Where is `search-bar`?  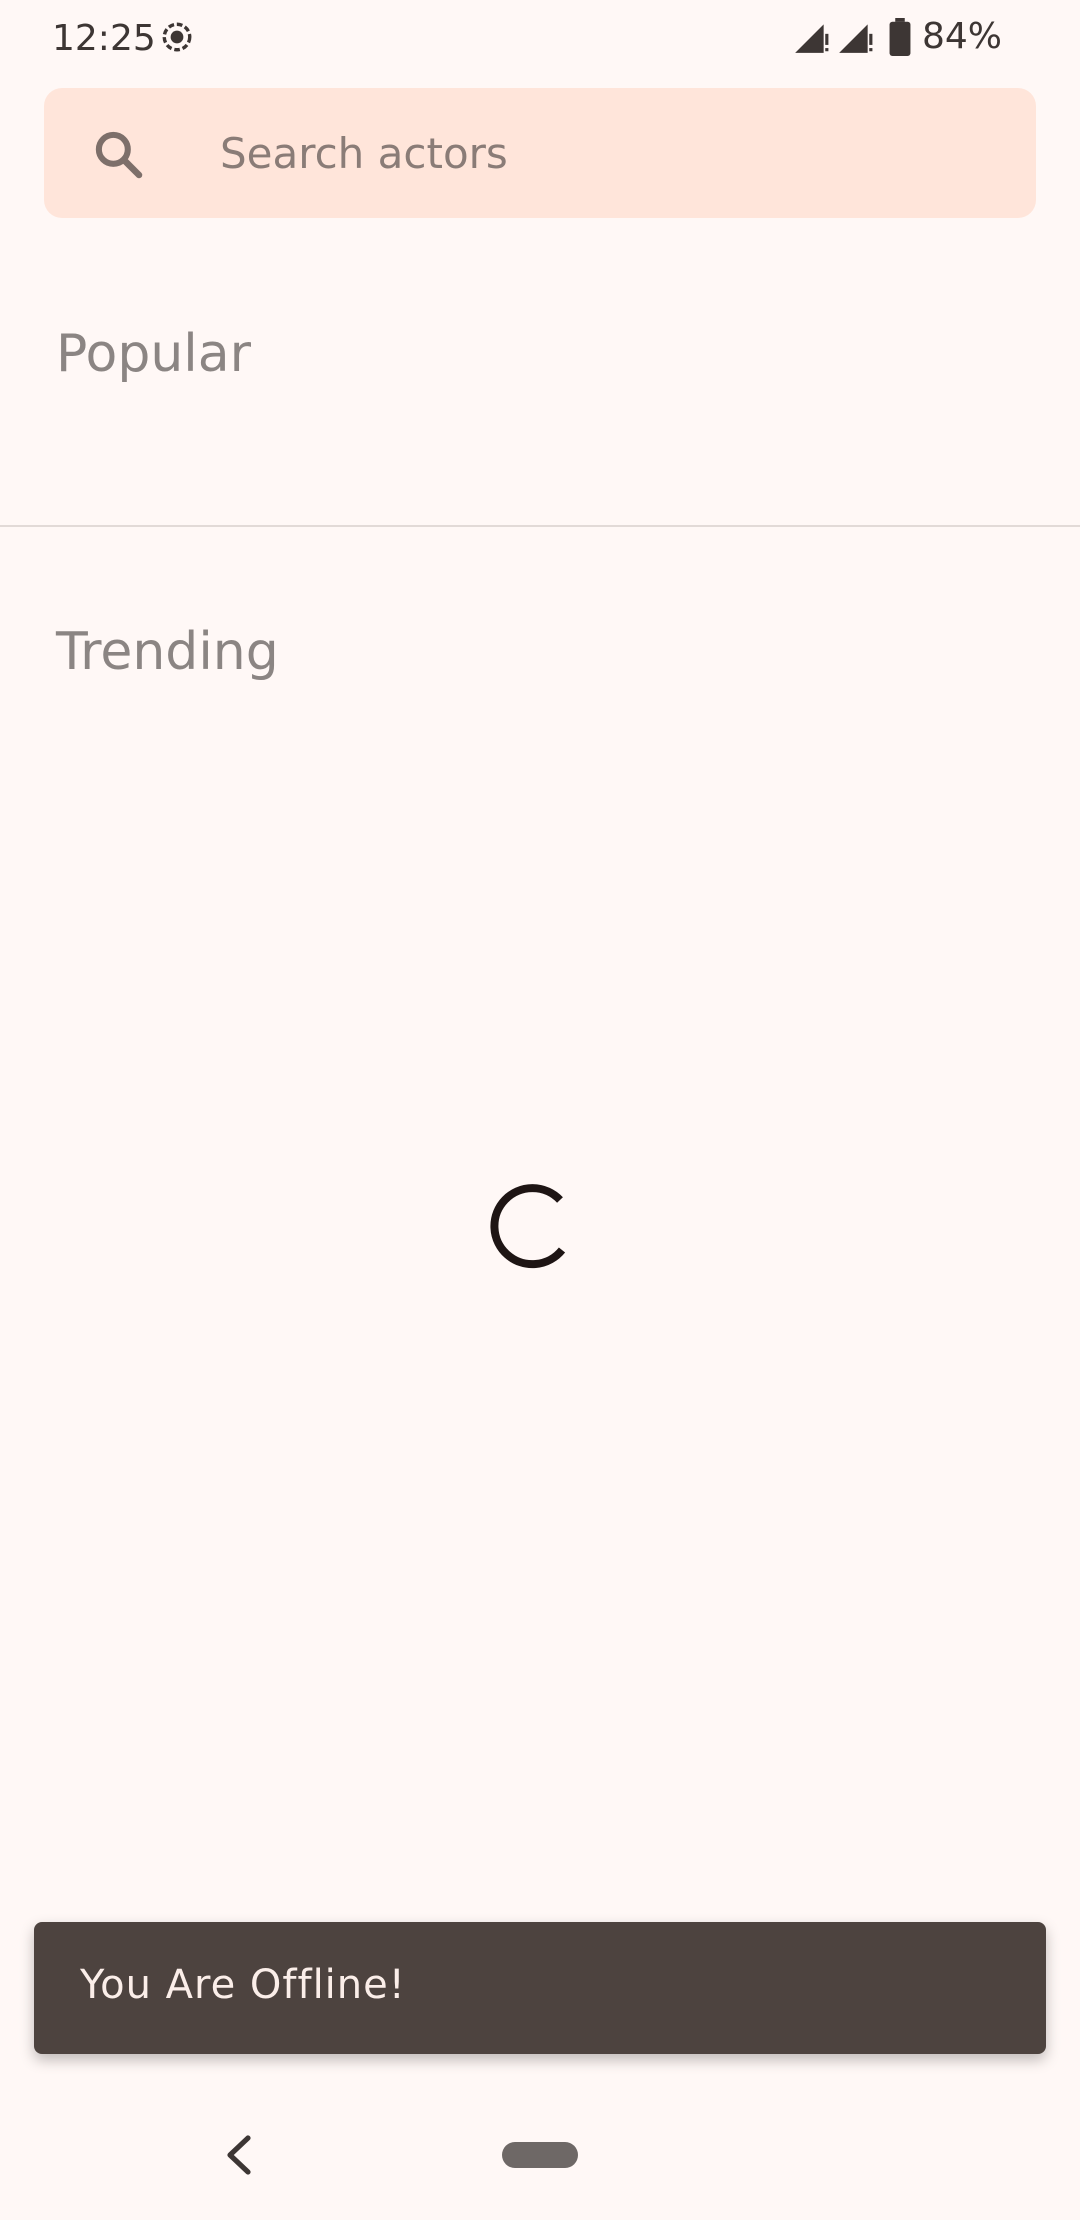 search-bar is located at coordinates (540, 153).